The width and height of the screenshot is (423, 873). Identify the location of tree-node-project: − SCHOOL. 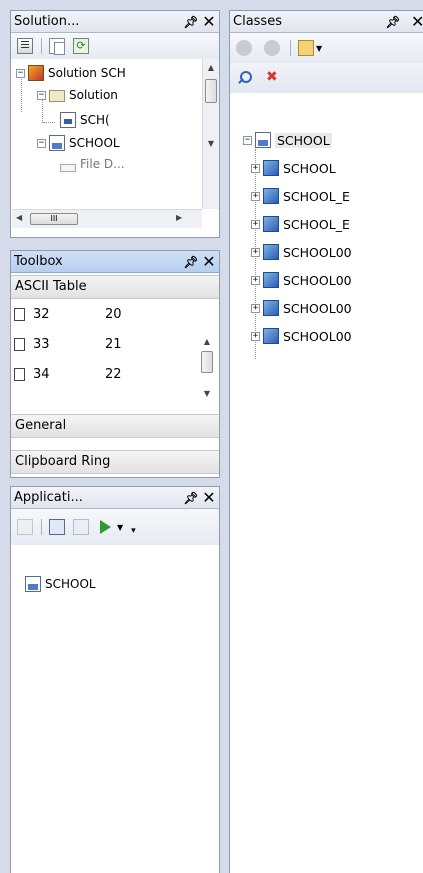
(78, 143).